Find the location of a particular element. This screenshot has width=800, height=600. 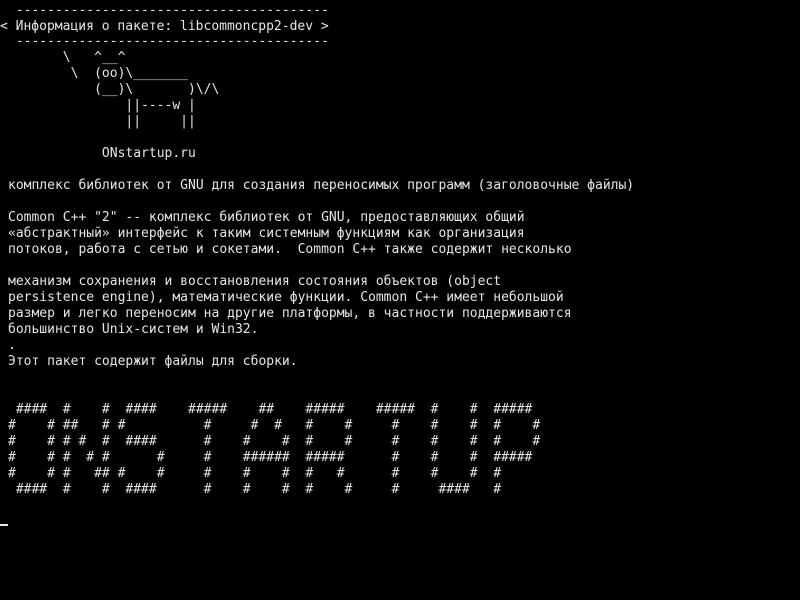

ascii-banner-line: #### # # #### # # # # # # #### # is located at coordinates (255, 489).